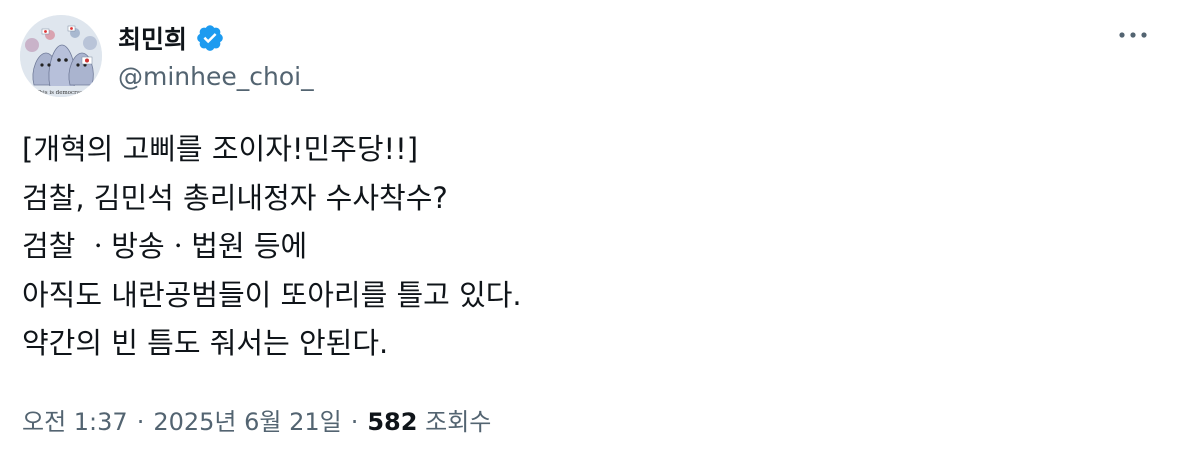 This screenshot has width=1178, height=462. Describe the element at coordinates (392, 422) in the screenshot. I see `views-count: 582` at that location.